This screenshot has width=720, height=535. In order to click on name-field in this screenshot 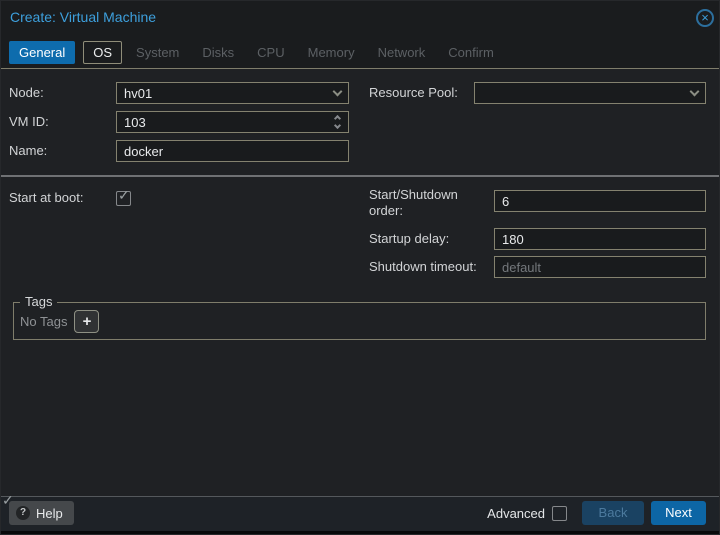, I will do `click(232, 151)`.